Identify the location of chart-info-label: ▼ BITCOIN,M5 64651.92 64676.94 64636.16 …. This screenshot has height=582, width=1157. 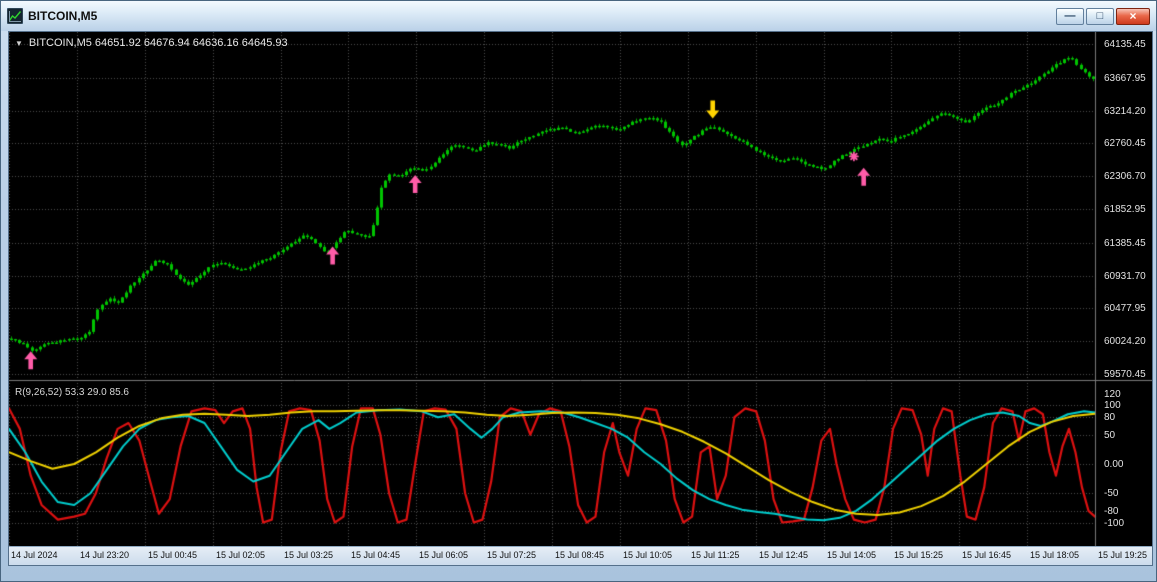
(151, 43).